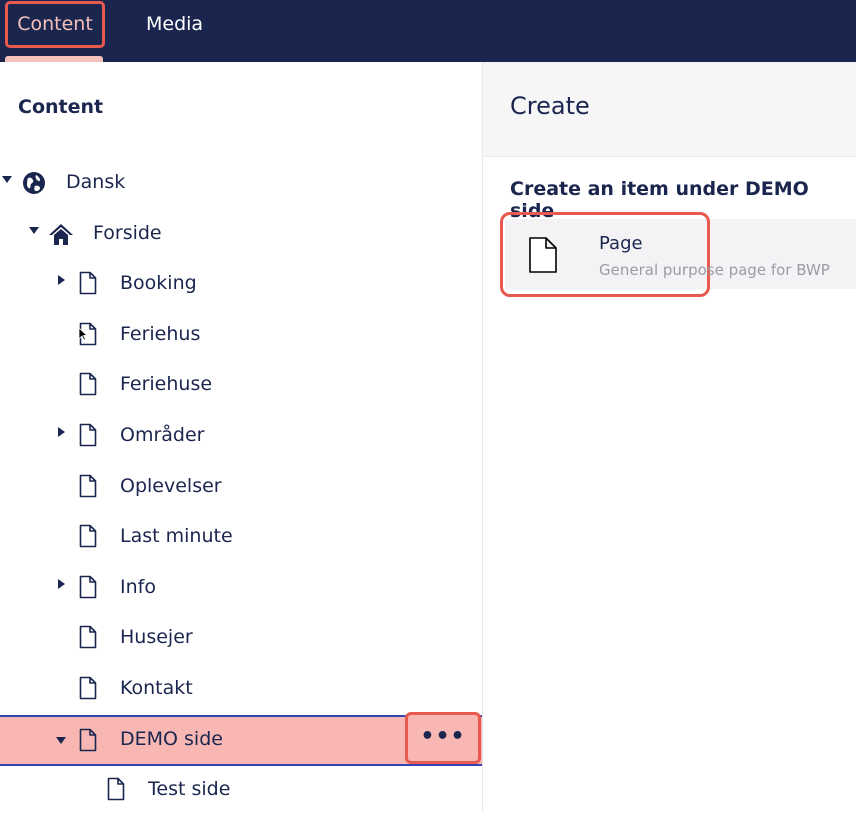 This screenshot has width=856, height=816. What do you see at coordinates (55, 24) in the screenshot?
I see `nav-tab-content: Content` at bounding box center [55, 24].